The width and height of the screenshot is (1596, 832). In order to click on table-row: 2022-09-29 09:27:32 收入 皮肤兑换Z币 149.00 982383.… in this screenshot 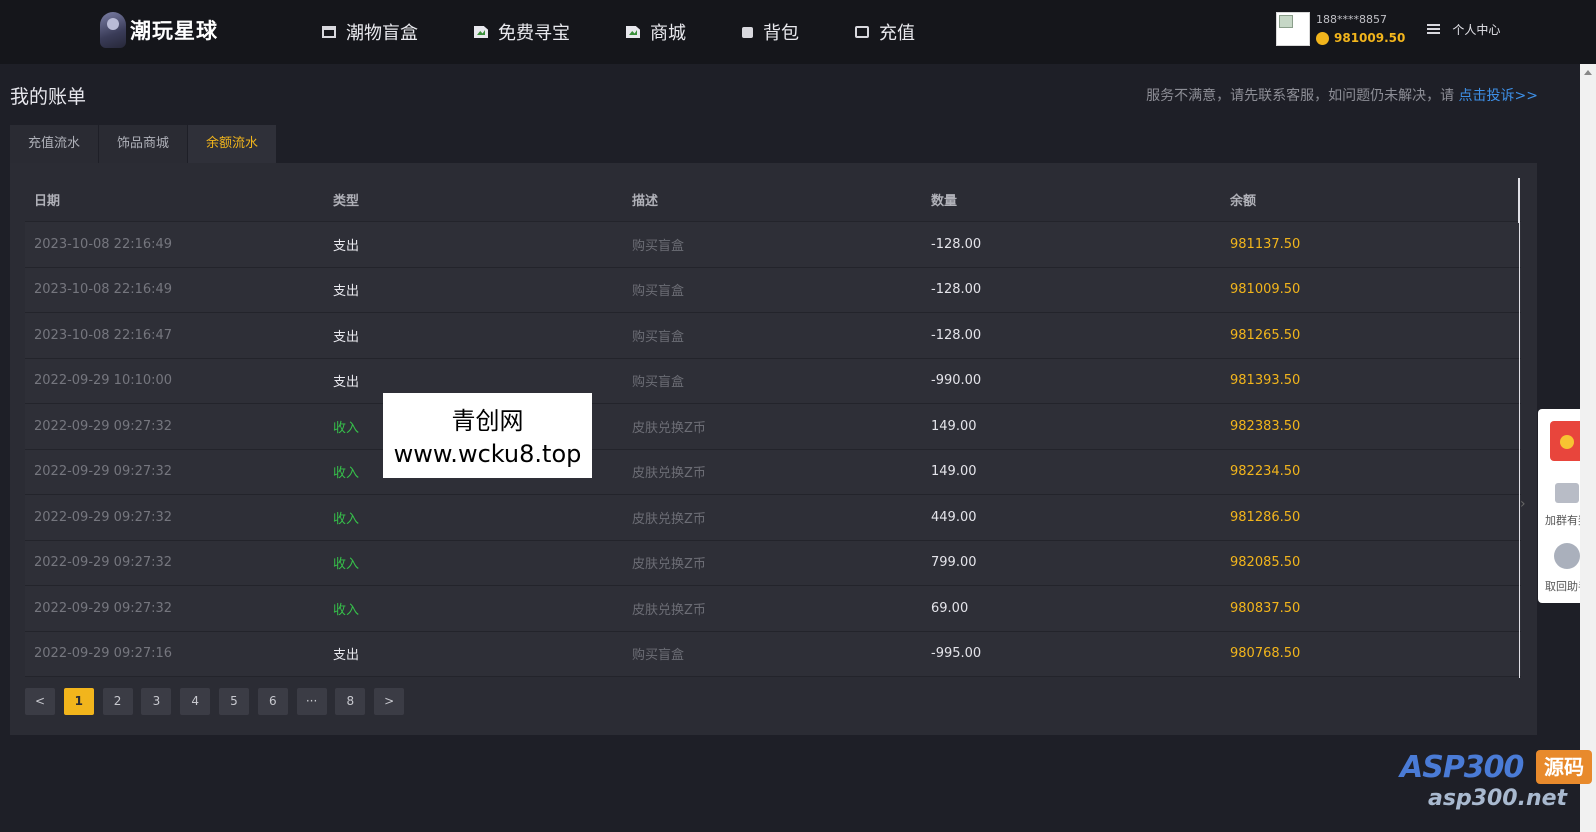, I will do `click(773, 427)`.